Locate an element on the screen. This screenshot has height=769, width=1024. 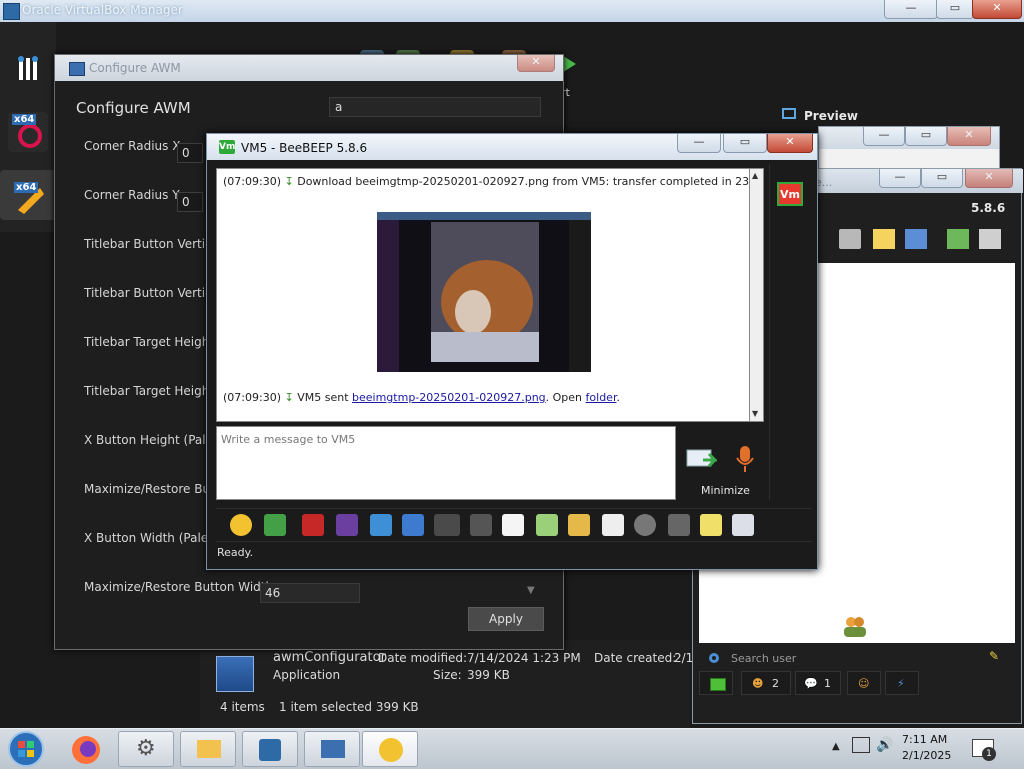
tab-monitor is located at coordinates (716, 683).